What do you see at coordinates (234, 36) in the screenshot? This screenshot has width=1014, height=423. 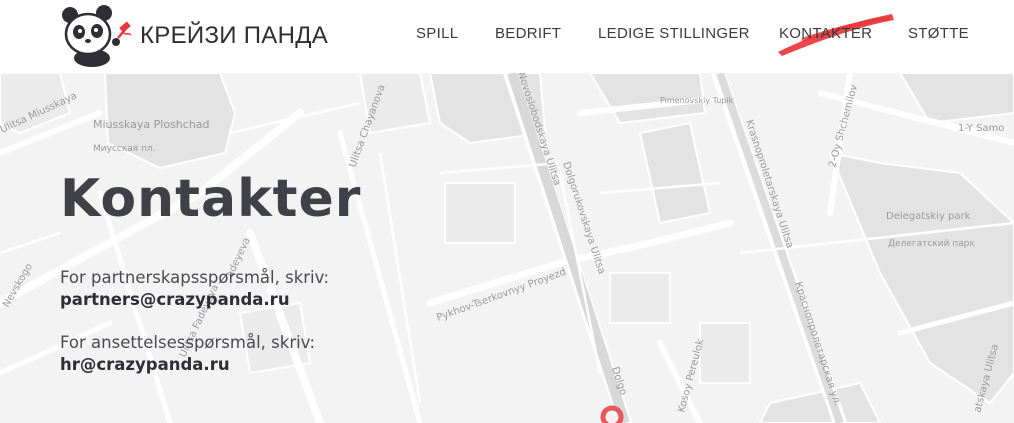 I see `brand-name: КРЕЙЗИ ПАНДА` at bounding box center [234, 36].